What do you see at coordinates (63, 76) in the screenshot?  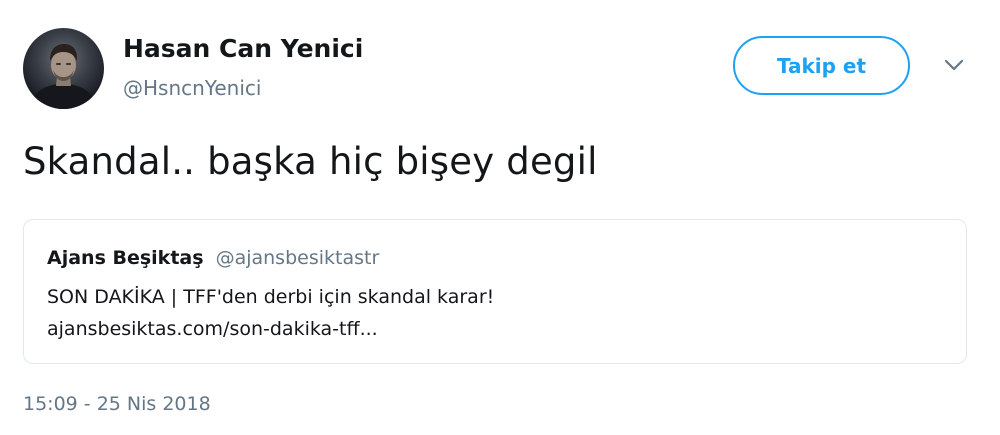 I see `avatar-photo` at bounding box center [63, 76].